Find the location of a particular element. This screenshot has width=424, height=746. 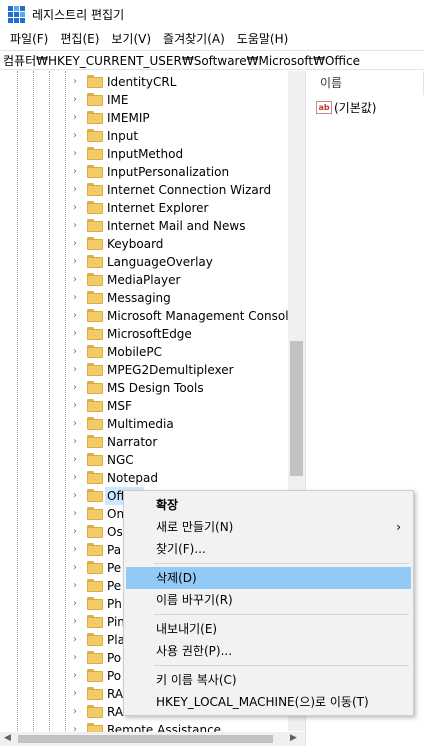

tree-item-label: Pe is located at coordinates (114, 568).